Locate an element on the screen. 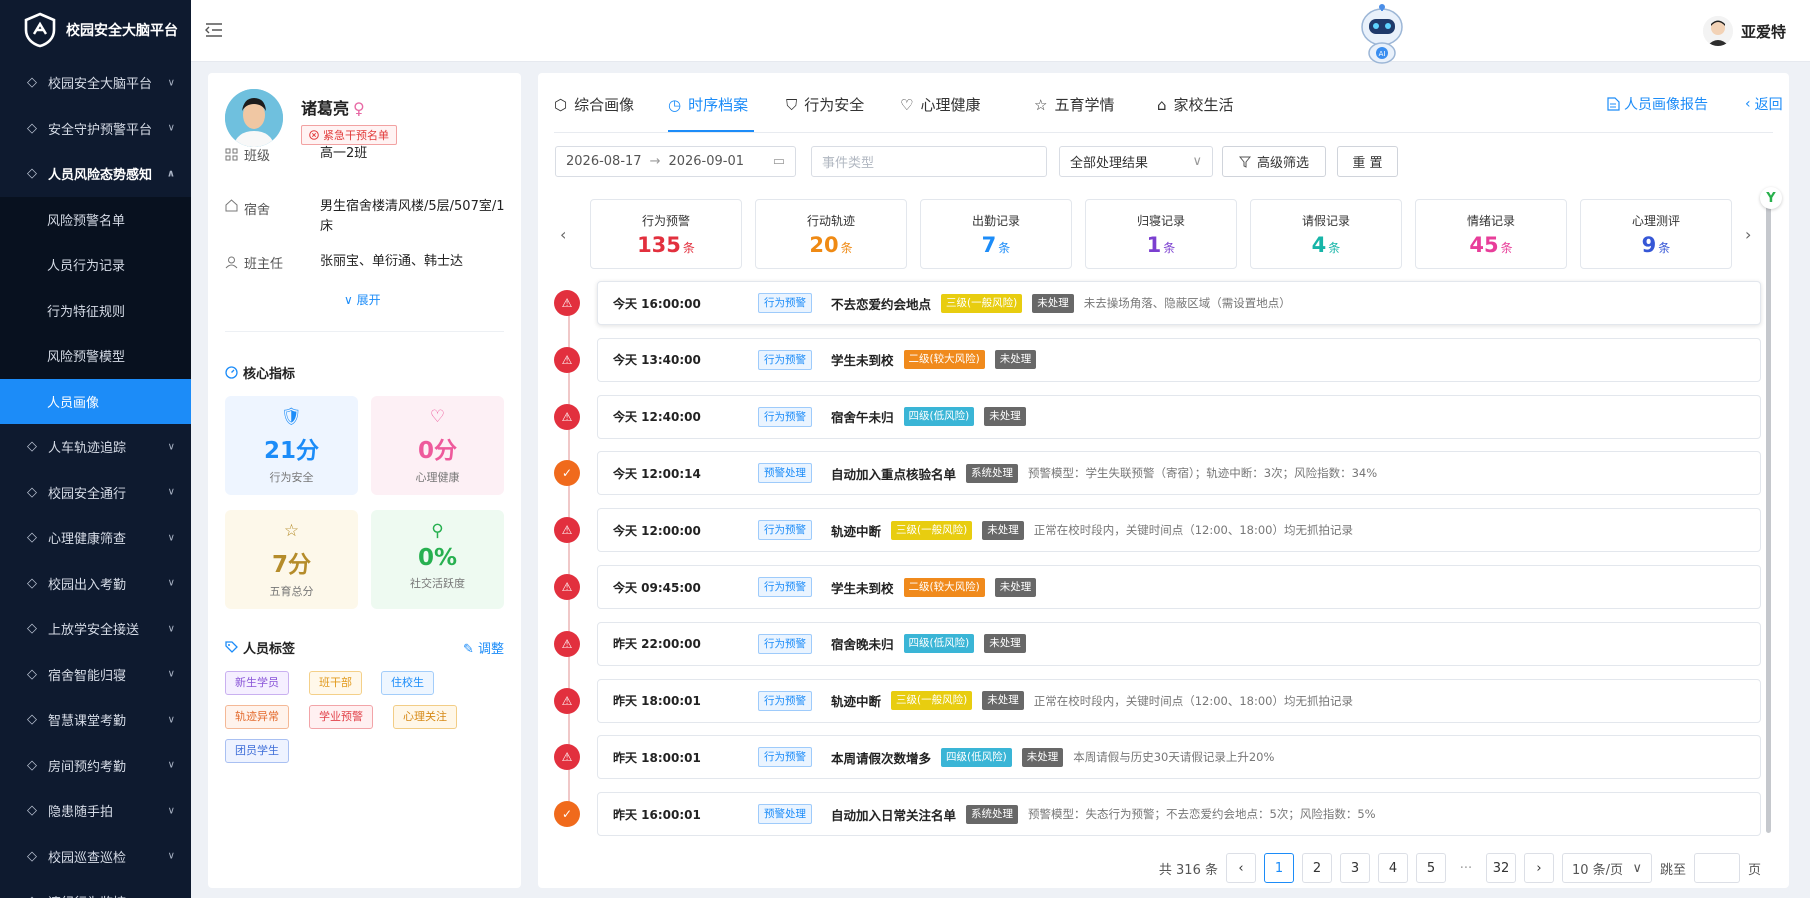  metric-card-2: ☆ 7分 五育总分 is located at coordinates (291, 559).